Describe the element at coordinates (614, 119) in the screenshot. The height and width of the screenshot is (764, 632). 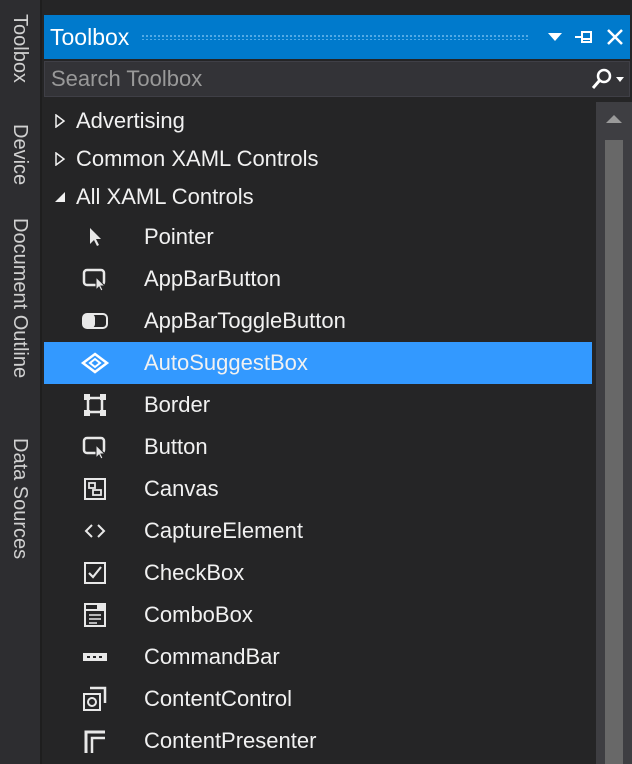
I see `scroll-up-arrow-icon` at that location.